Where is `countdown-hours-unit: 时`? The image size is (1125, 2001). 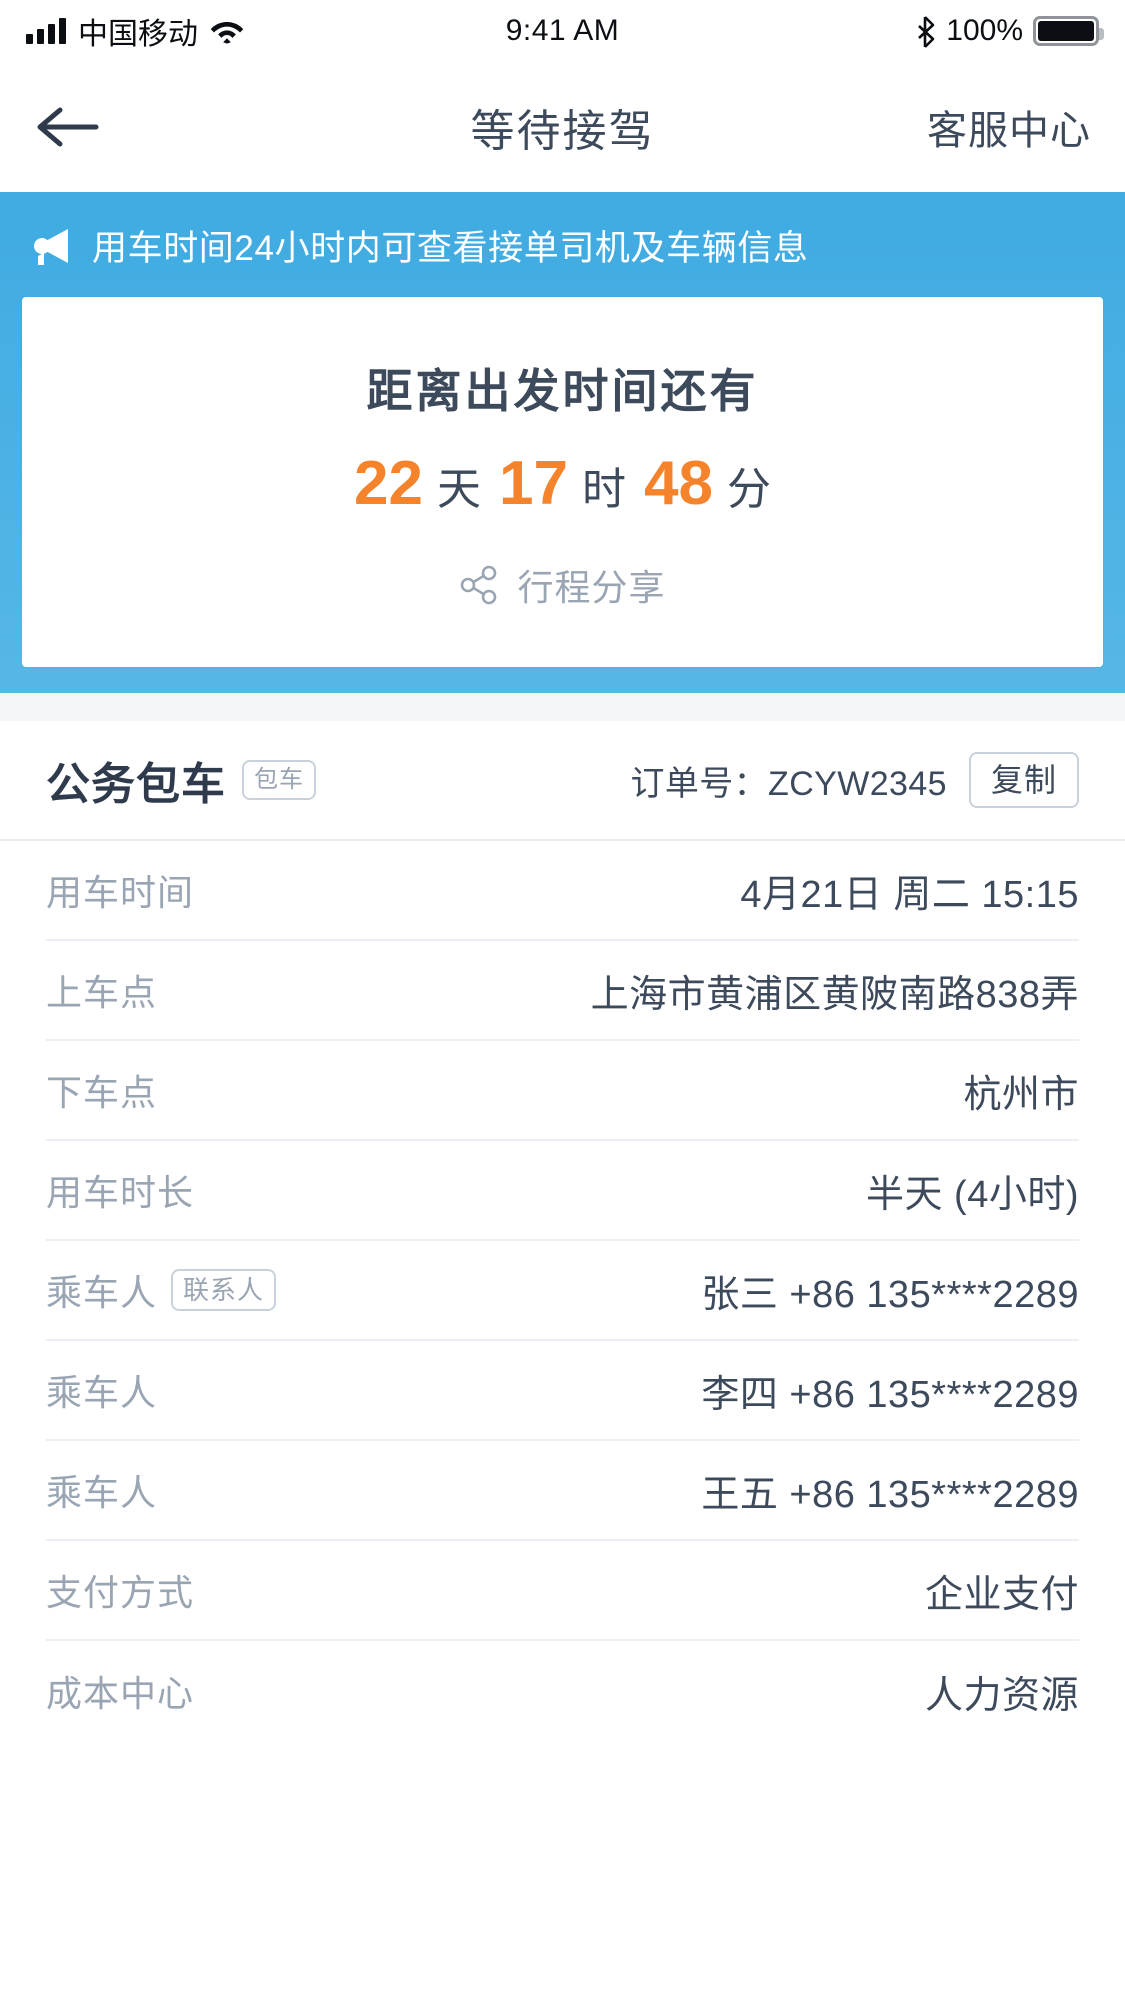 countdown-hours-unit: 时 is located at coordinates (603, 489).